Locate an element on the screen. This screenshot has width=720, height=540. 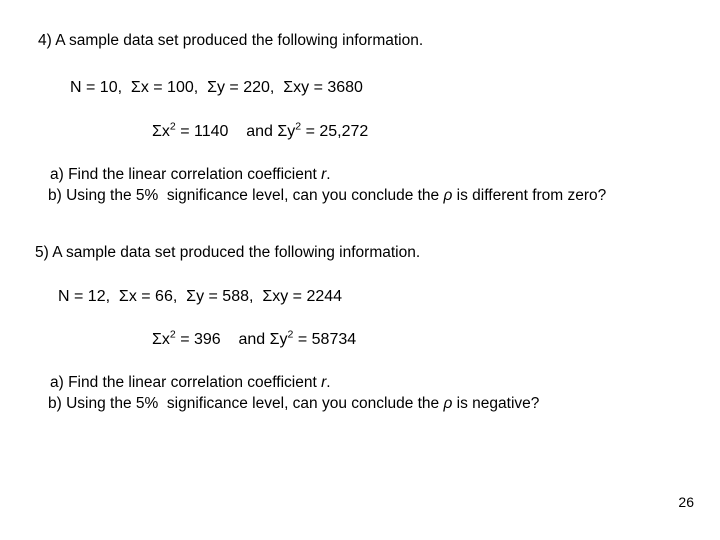
page-number: 26 is located at coordinates (686, 502).